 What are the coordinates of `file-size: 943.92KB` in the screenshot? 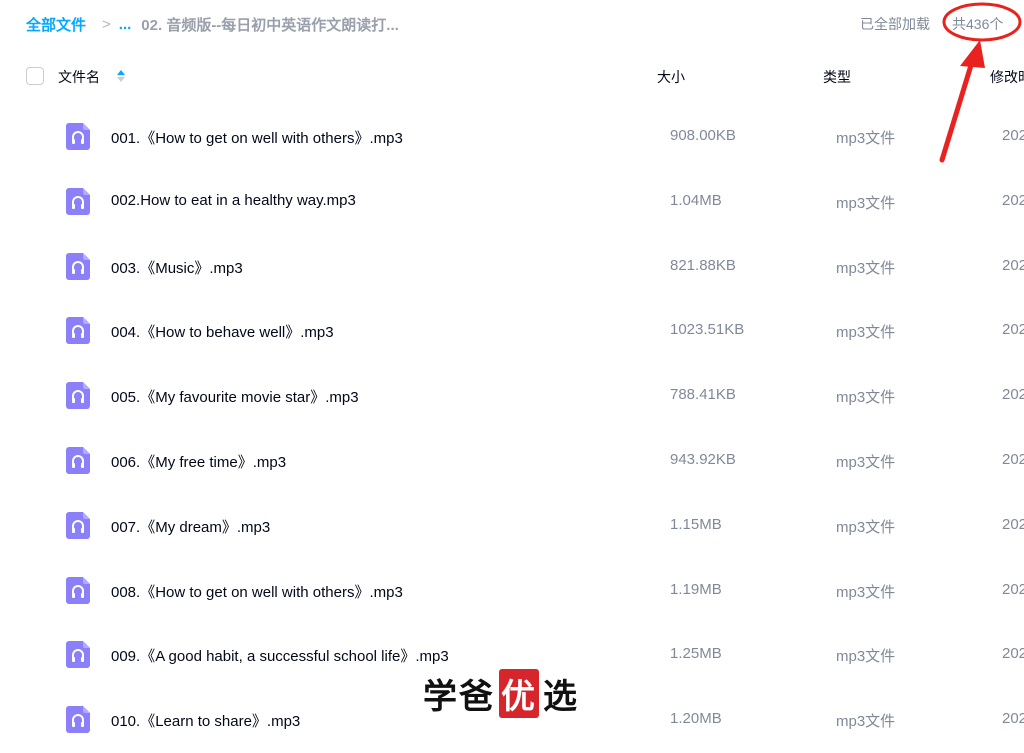 It's located at (703, 459).